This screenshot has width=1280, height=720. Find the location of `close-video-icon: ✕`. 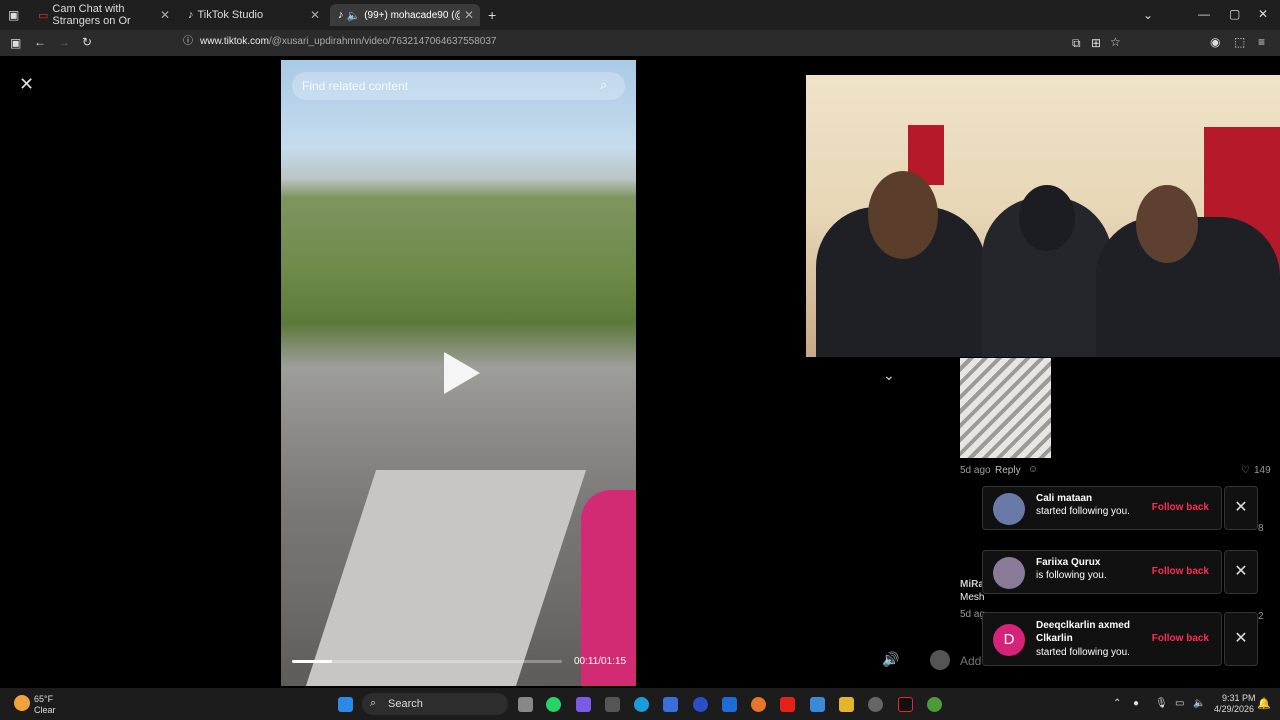

close-video-icon: ✕ is located at coordinates (26, 84).